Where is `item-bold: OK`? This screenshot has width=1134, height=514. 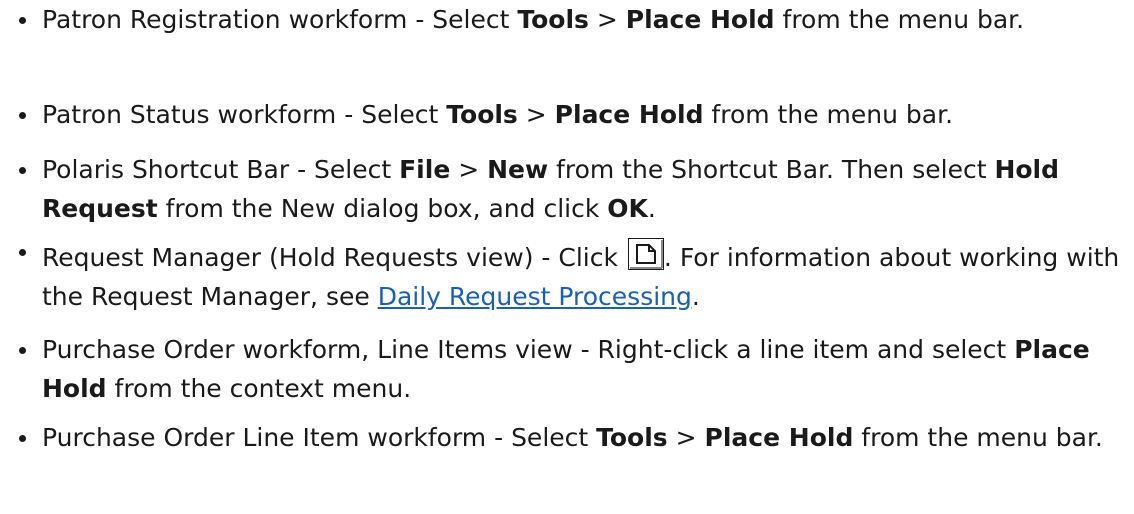 item-bold: OK is located at coordinates (627, 208).